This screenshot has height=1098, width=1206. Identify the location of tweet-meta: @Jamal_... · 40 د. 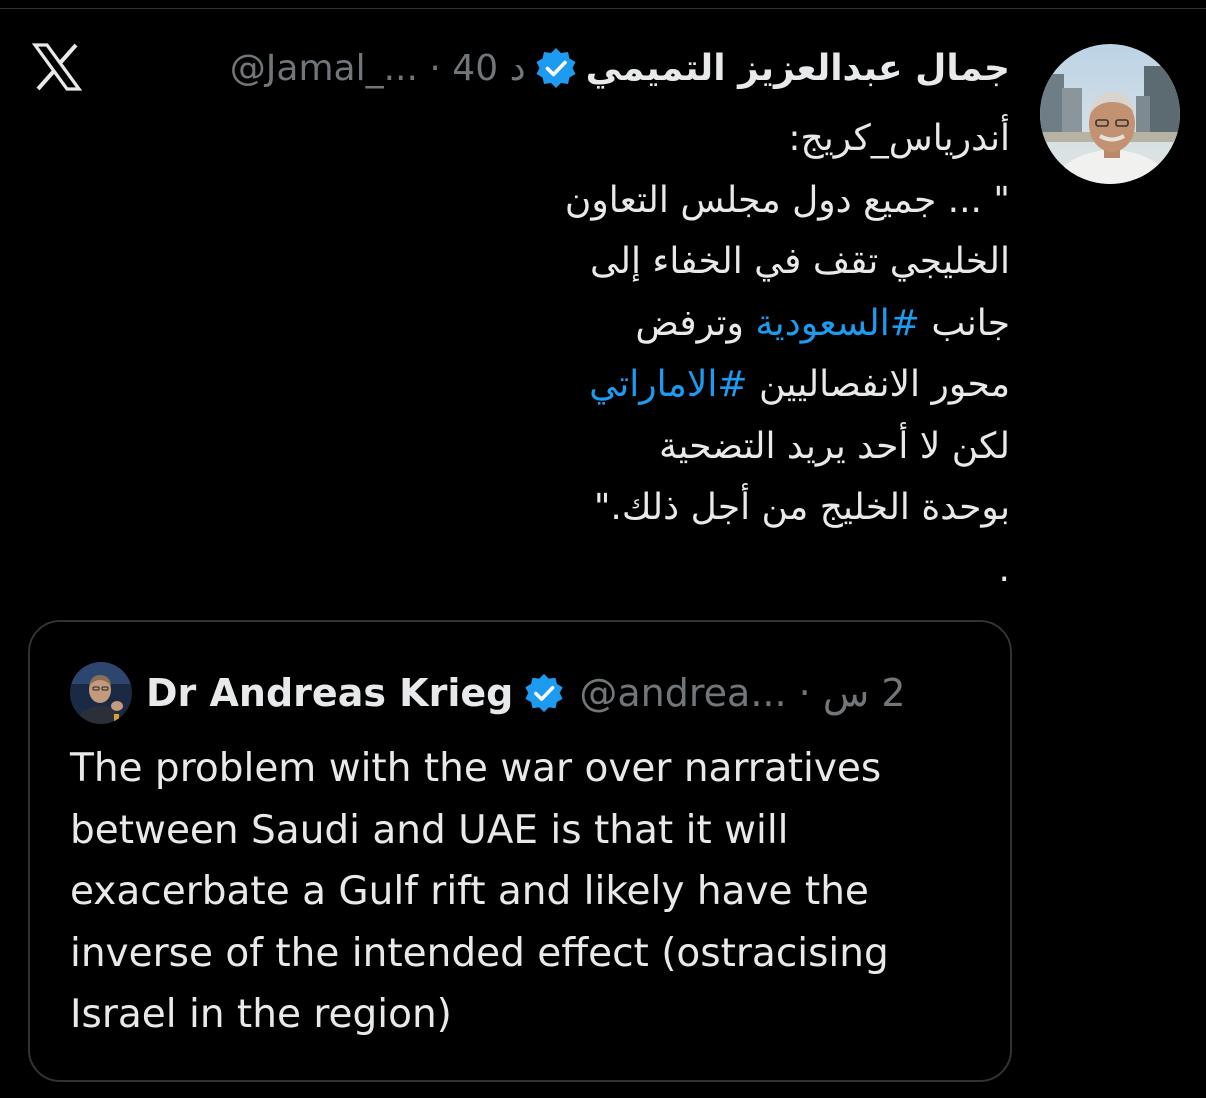
(378, 68).